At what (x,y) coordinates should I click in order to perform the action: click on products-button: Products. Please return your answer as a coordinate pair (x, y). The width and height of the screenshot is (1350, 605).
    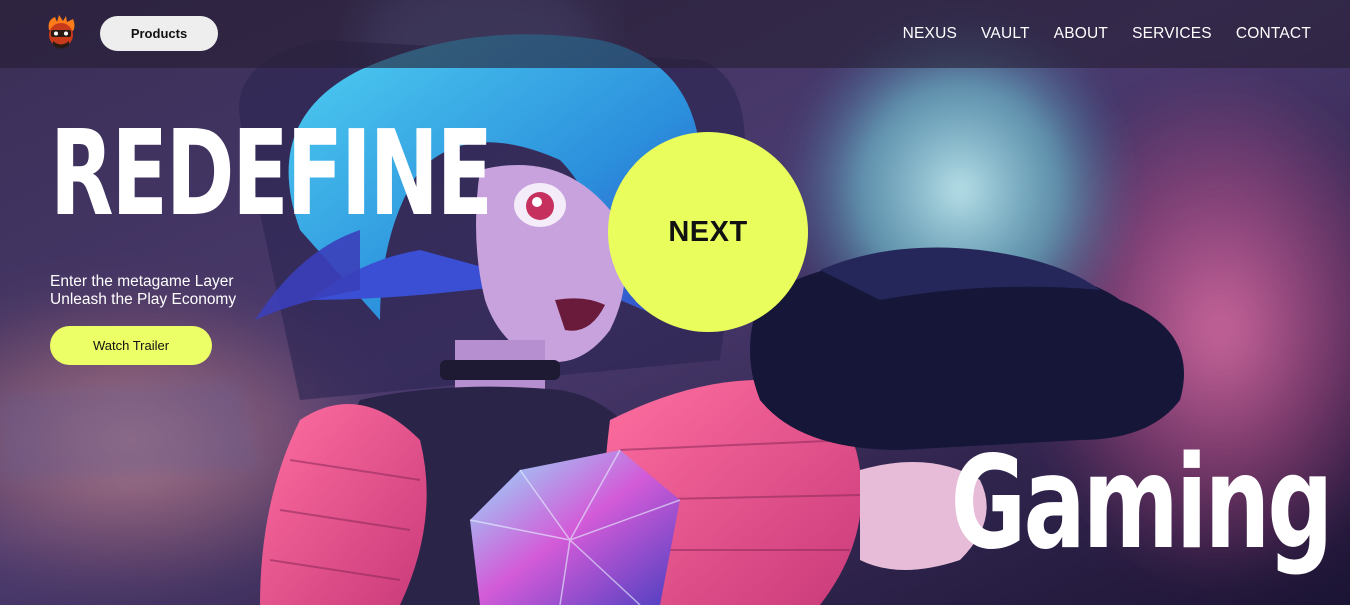
    Looking at the image, I should click on (159, 33).